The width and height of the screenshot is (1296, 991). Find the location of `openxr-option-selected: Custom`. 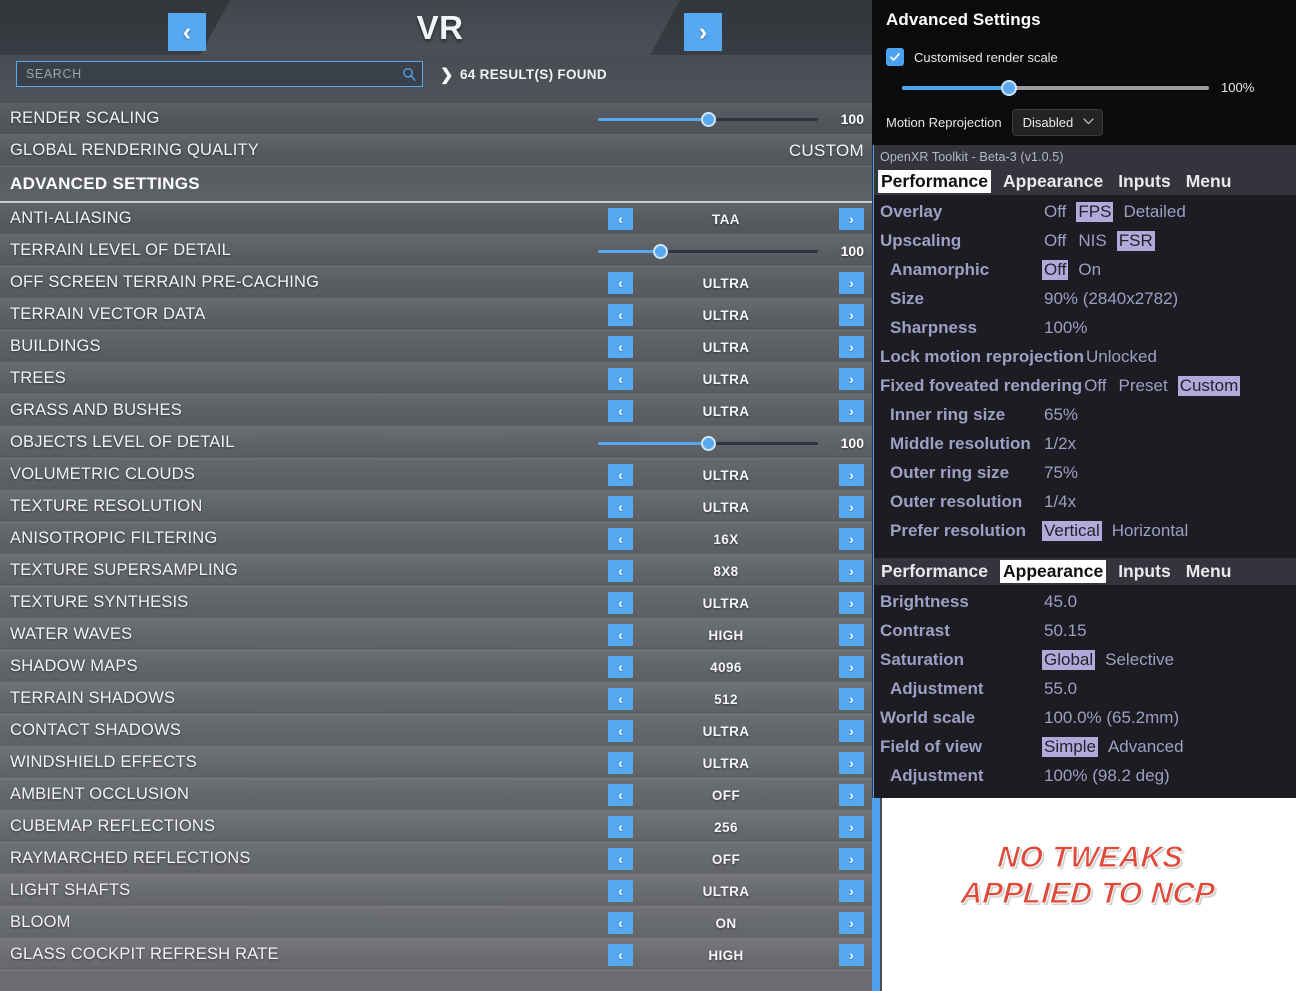

openxr-option-selected: Custom is located at coordinates (1209, 385).